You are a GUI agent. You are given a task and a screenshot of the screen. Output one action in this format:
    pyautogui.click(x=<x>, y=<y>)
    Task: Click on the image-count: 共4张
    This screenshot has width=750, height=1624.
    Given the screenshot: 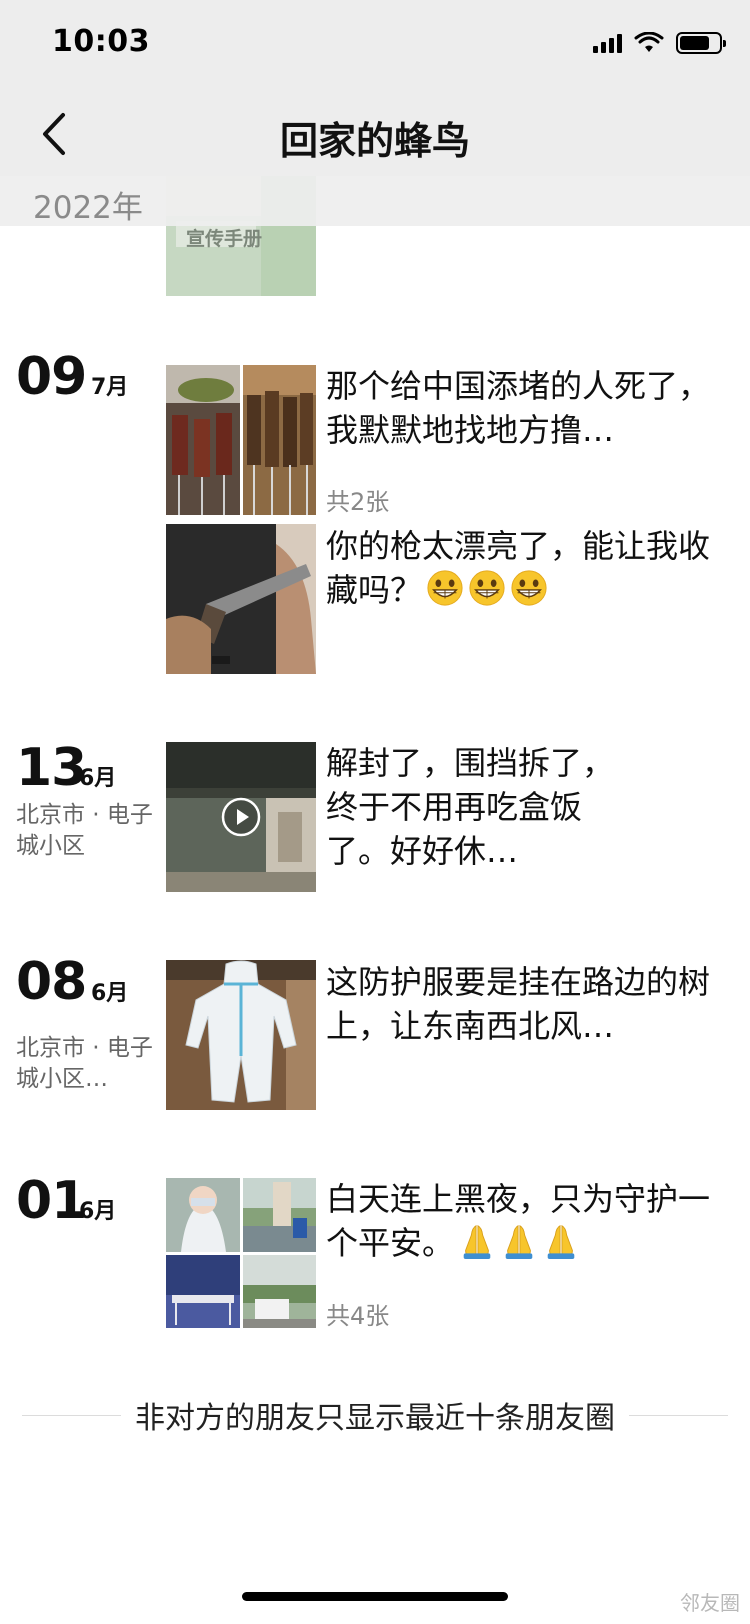 What is the action you would take?
    pyautogui.click(x=358, y=1316)
    